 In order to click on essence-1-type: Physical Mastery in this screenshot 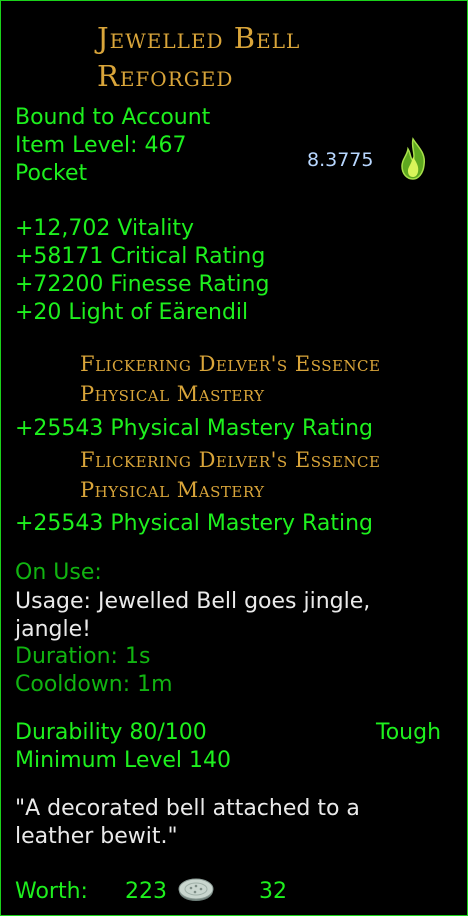, I will do `click(172, 394)`.